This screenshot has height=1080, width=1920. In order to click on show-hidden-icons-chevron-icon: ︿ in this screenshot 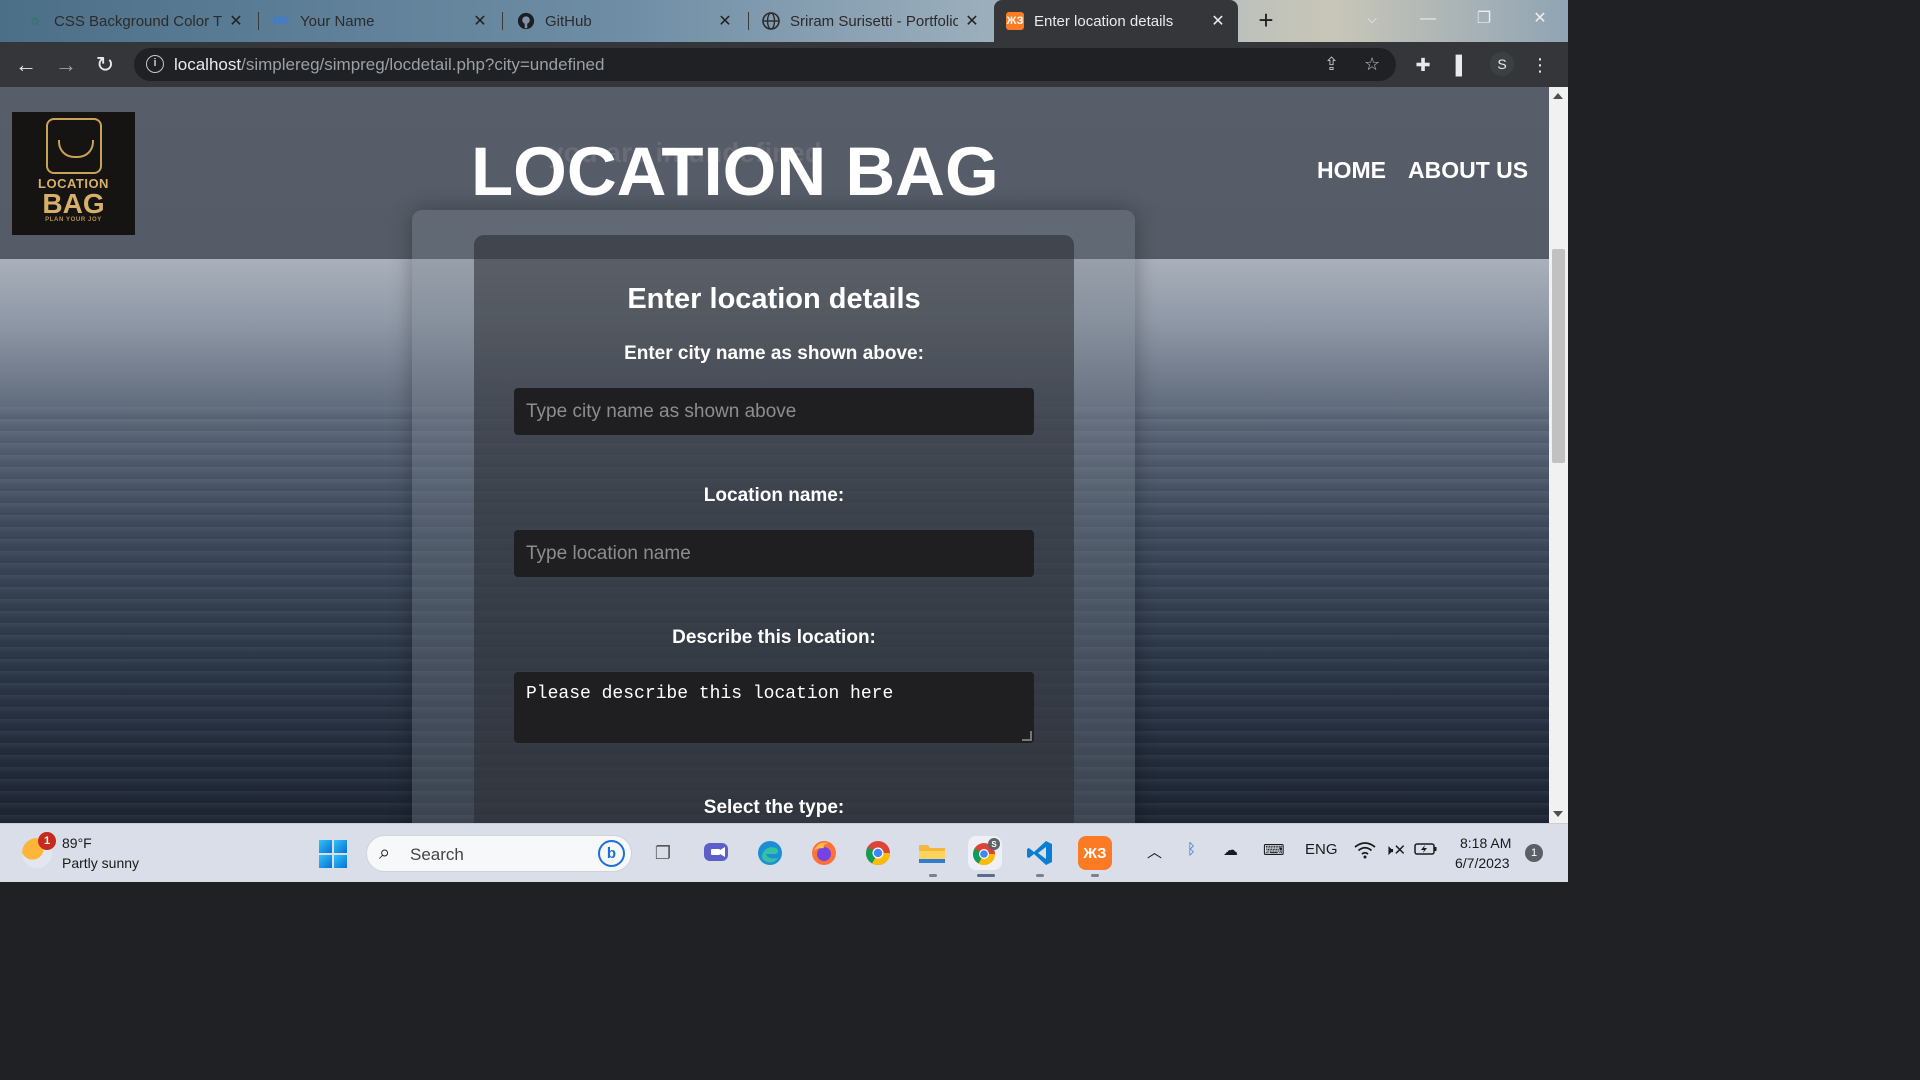, I will do `click(1154, 851)`.